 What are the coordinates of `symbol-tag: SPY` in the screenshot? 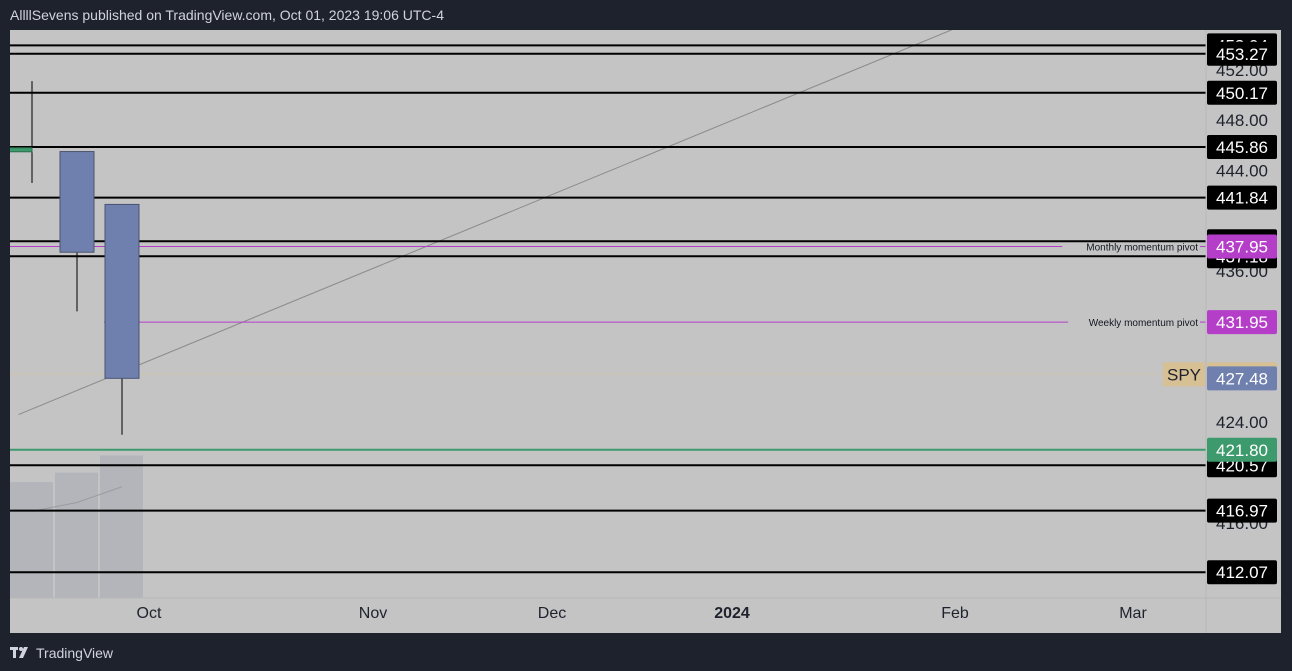 It's located at (1184, 374).